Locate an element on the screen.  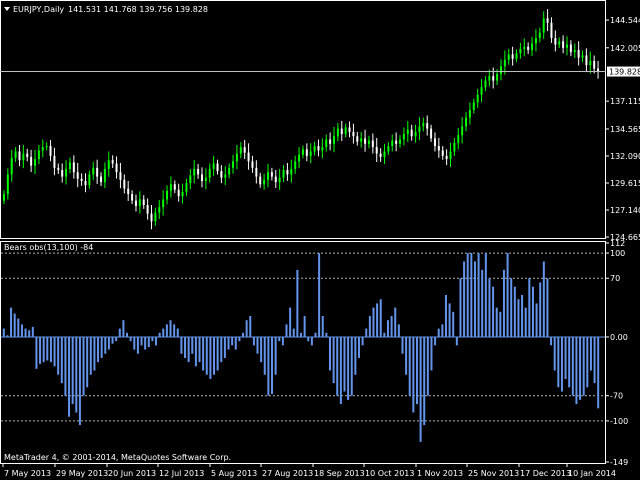
price-tick-label: 144.544 is located at coordinates (625, 20).